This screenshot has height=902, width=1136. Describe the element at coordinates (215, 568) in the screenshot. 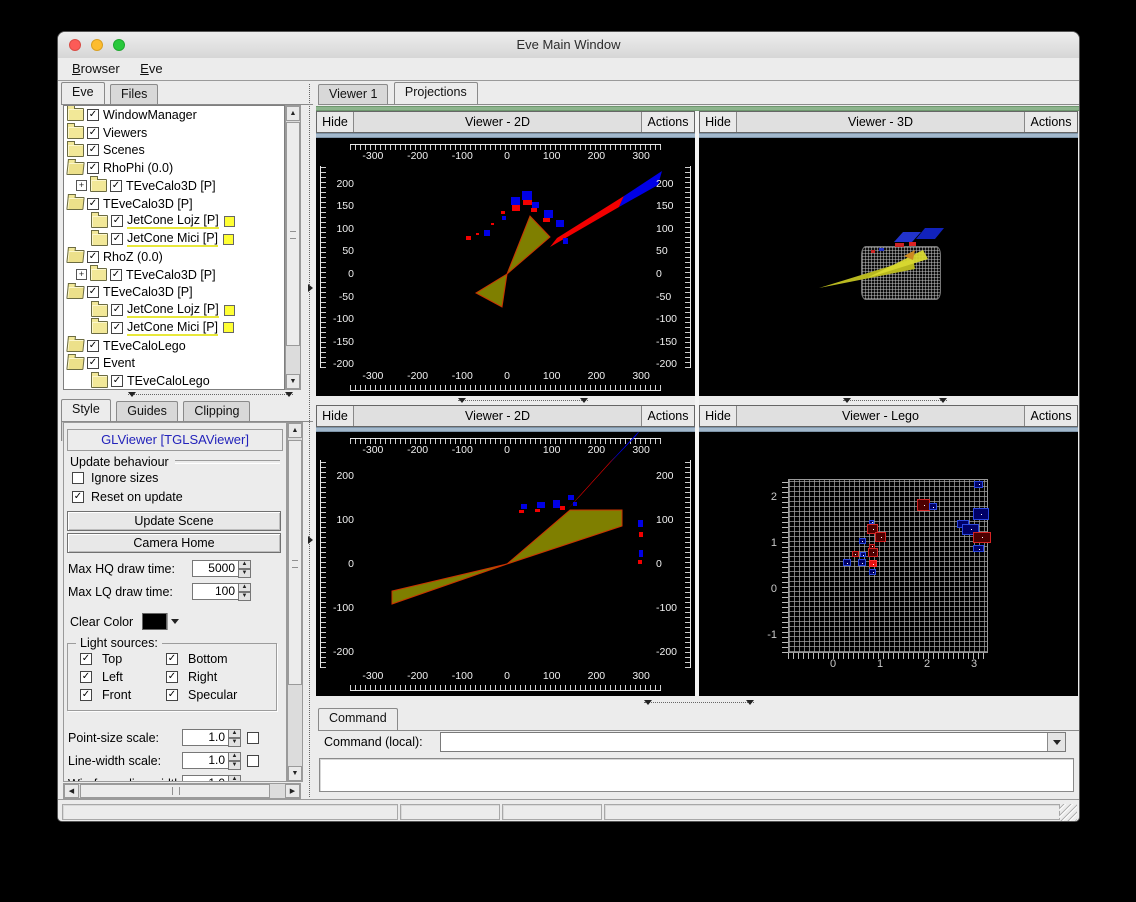

I see `max-hq-input: 5000` at that location.